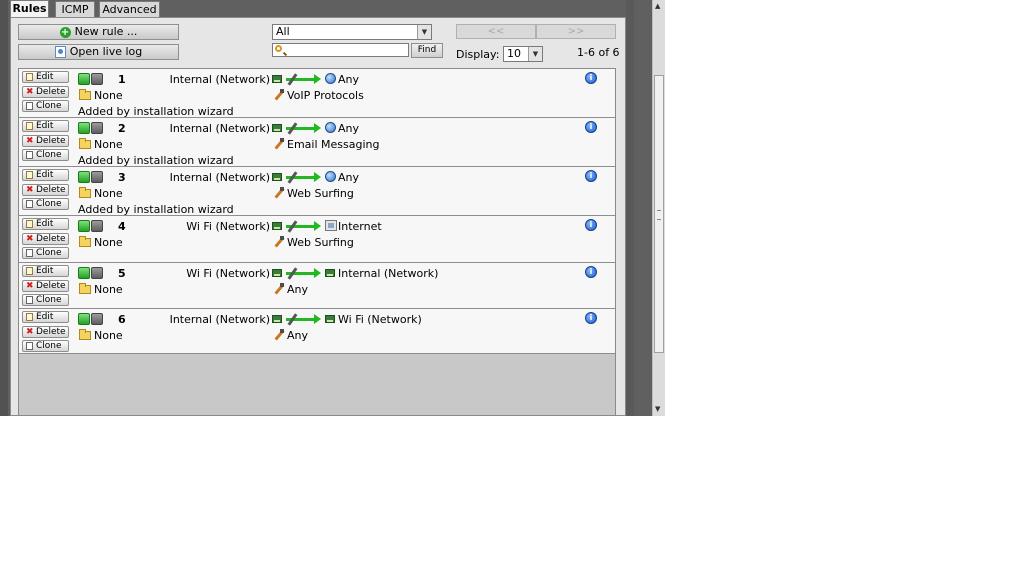  I want to click on traffic-flow-icon, so click(298, 177).